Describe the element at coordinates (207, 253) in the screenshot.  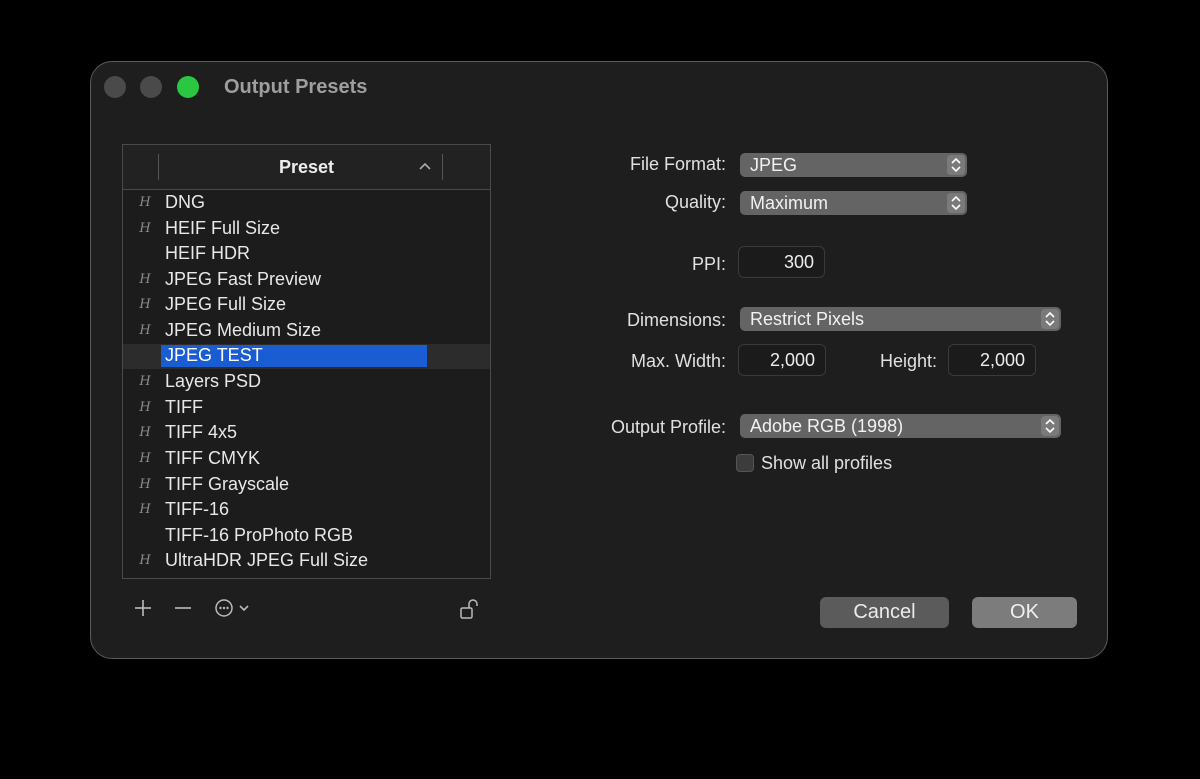
I see `preset-row-label: HEIF HDR` at that location.